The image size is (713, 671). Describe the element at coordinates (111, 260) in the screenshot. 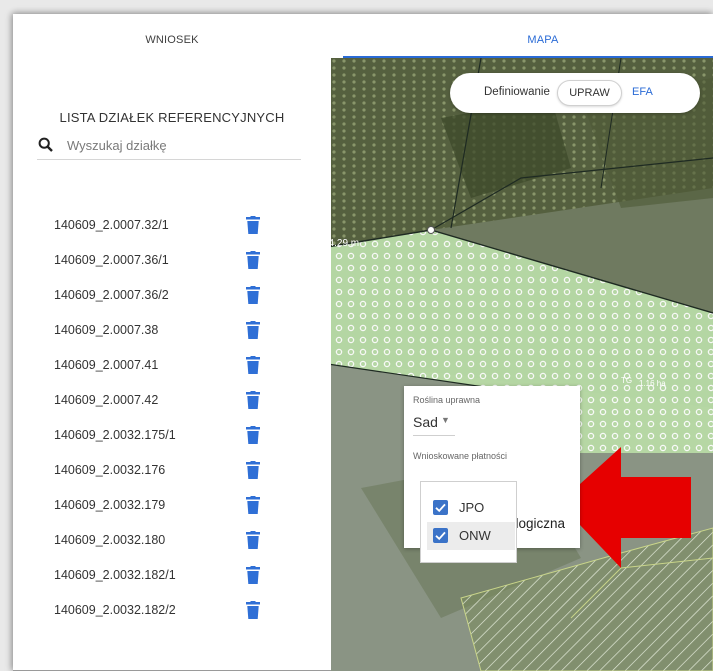

I see `plot-id: 140609_2.0007.36/1` at that location.